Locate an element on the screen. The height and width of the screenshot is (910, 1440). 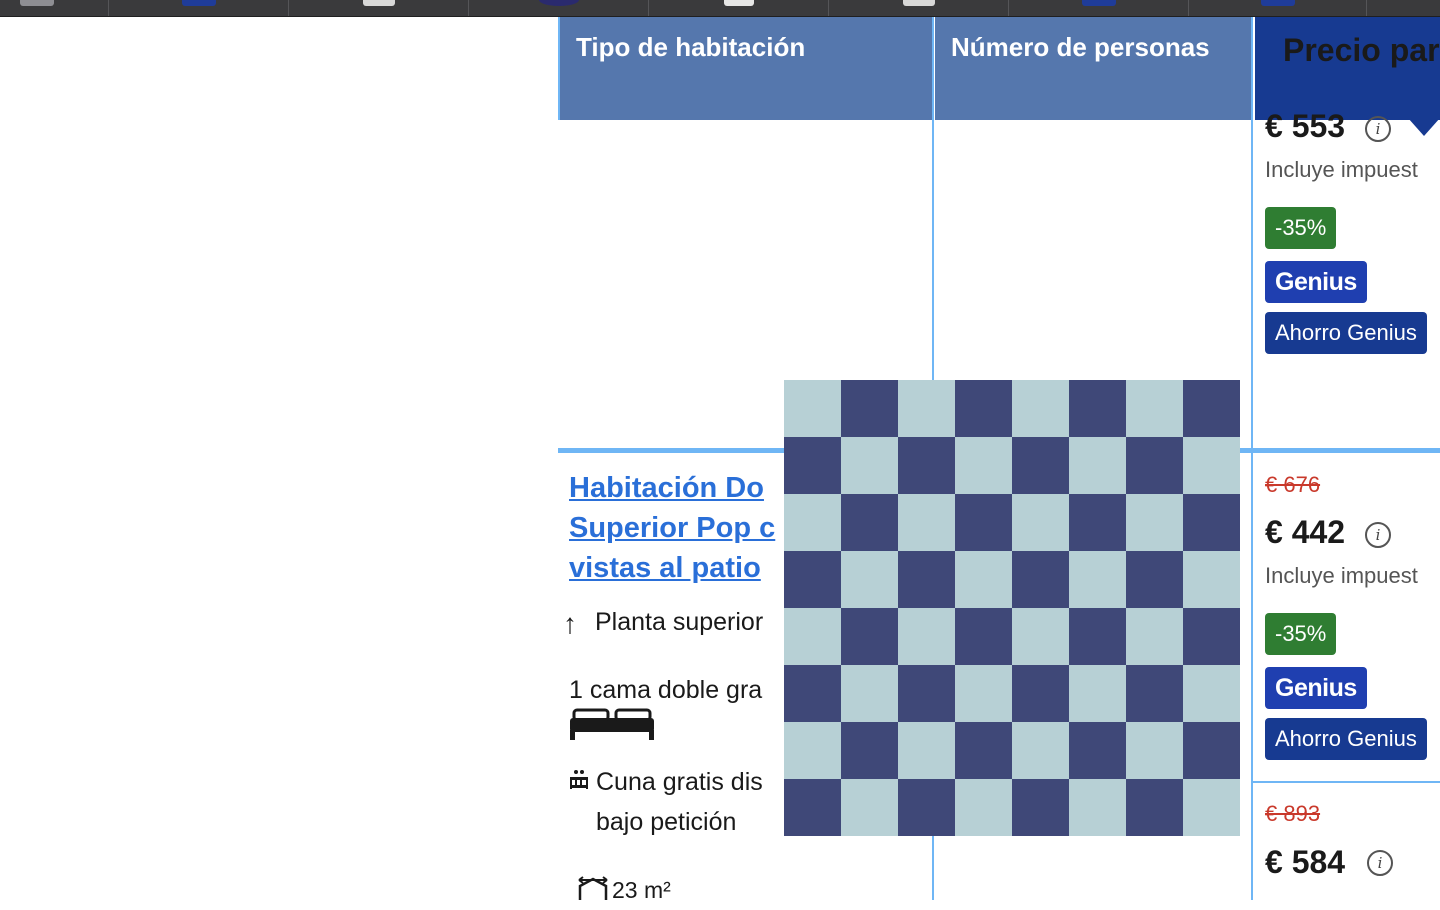
column-header-guests: Número de personas is located at coordinates (1094, 68).